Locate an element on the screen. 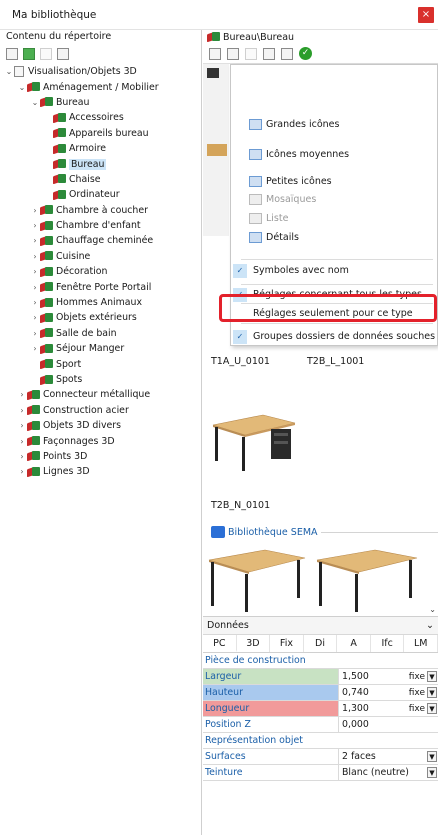 The image size is (438, 835). sema-library-section: Bibliothèque SEMA is located at coordinates (324, 532).